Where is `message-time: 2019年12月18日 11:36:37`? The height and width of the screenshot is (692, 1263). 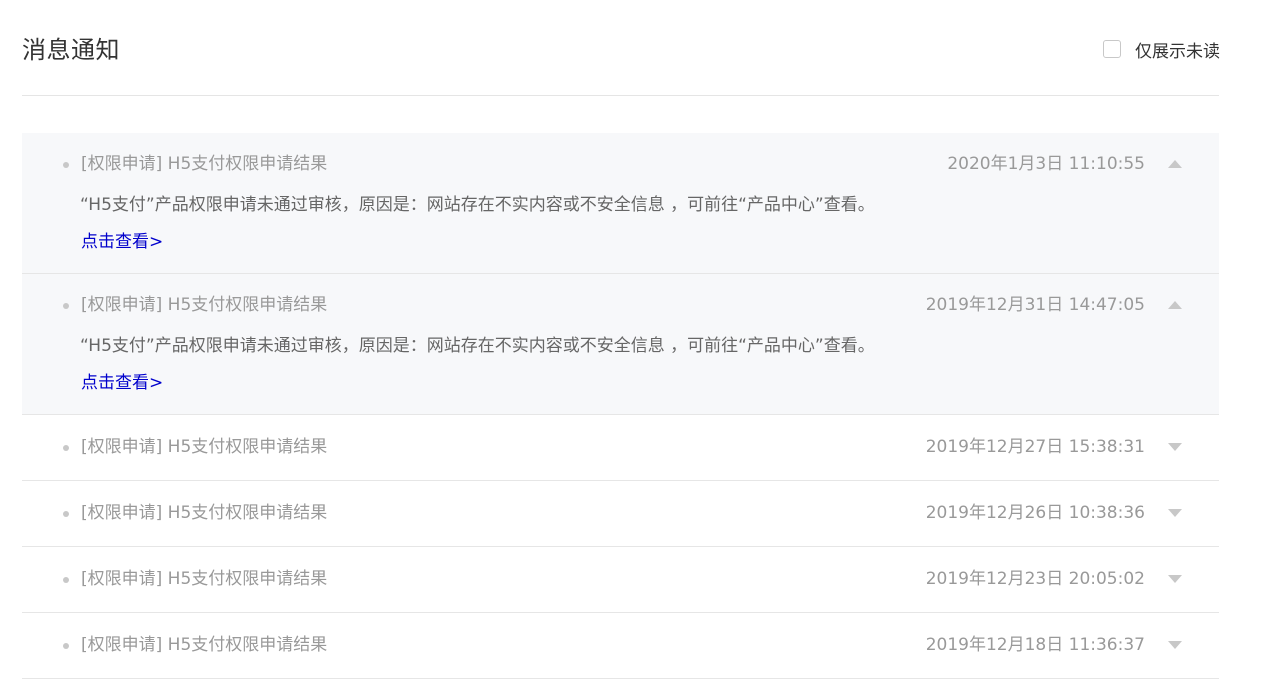
message-time: 2019年12月18日 11:36:37 is located at coordinates (1035, 645).